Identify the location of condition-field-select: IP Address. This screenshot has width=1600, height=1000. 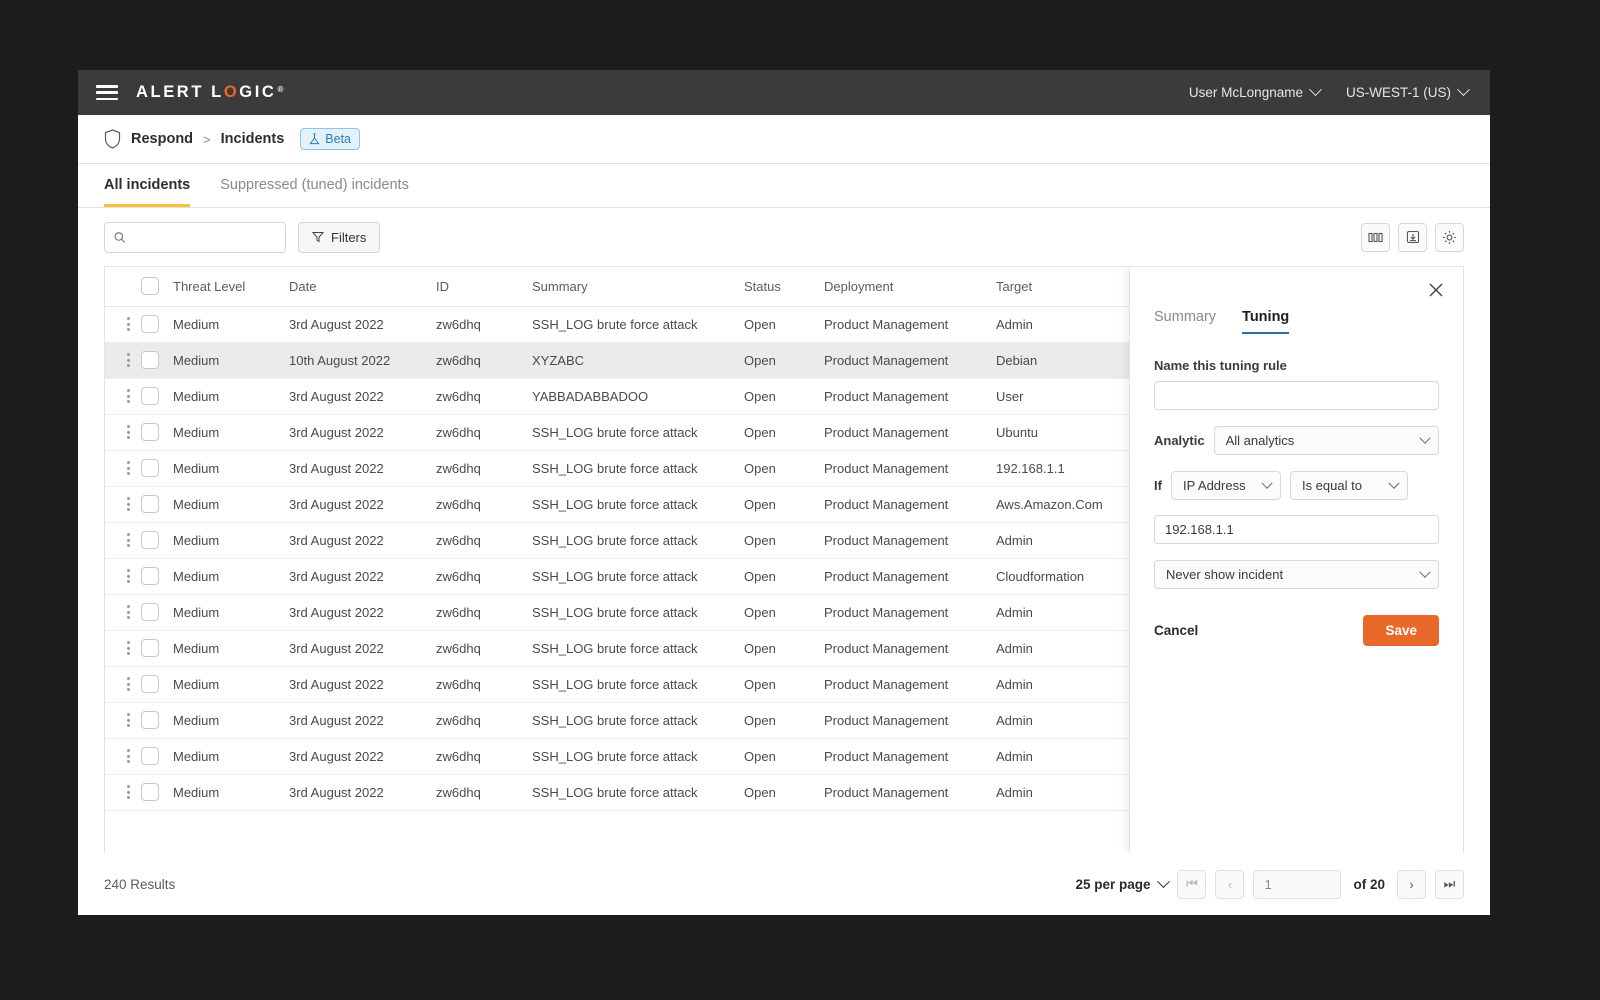
(1225, 485).